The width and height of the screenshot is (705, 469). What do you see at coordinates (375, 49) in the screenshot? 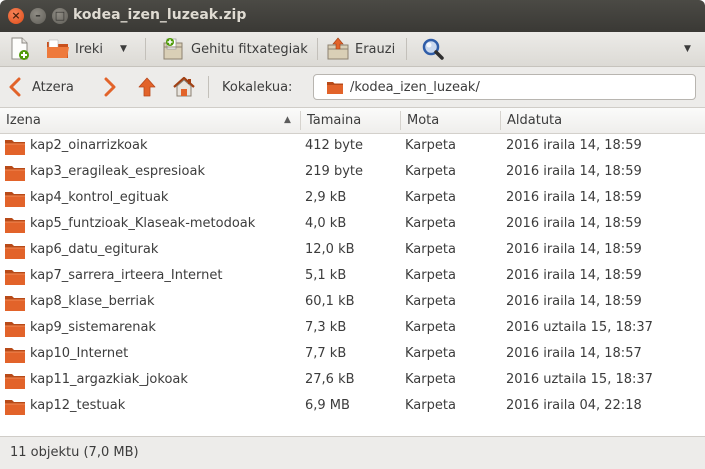
I see `extract-label: Erauzi` at bounding box center [375, 49].